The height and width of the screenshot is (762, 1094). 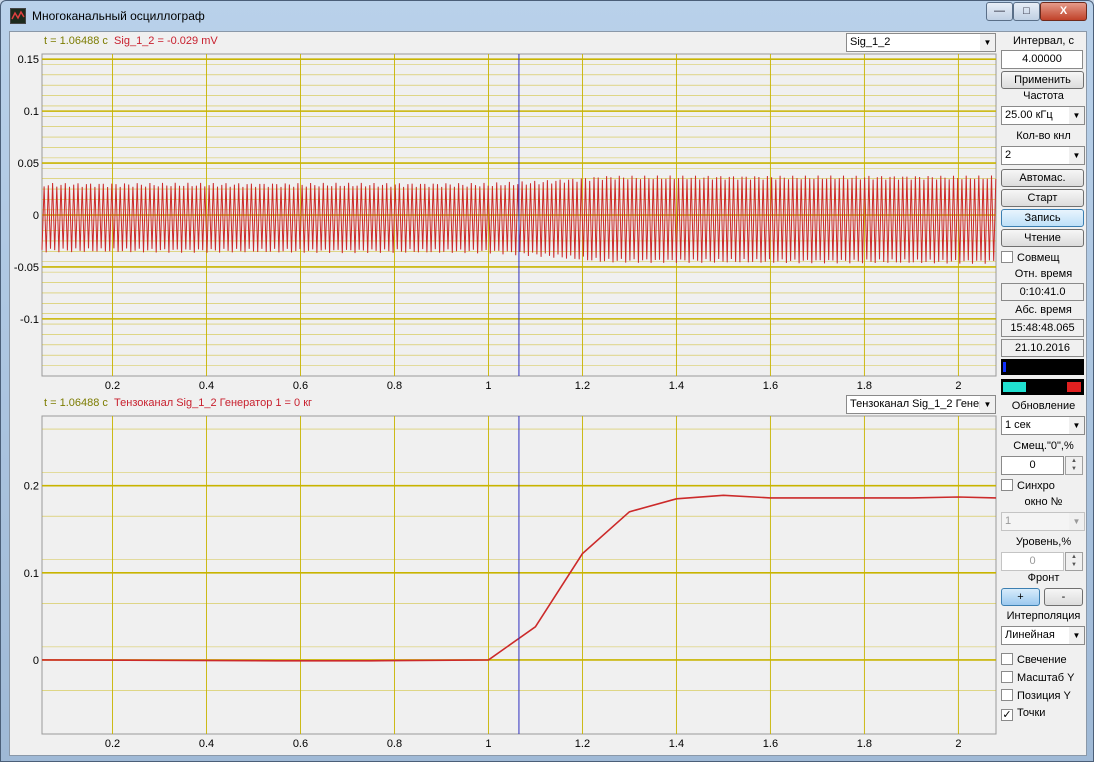 What do you see at coordinates (1034, 660) in the screenshot?
I see `glow-checkbox: Свечение` at bounding box center [1034, 660].